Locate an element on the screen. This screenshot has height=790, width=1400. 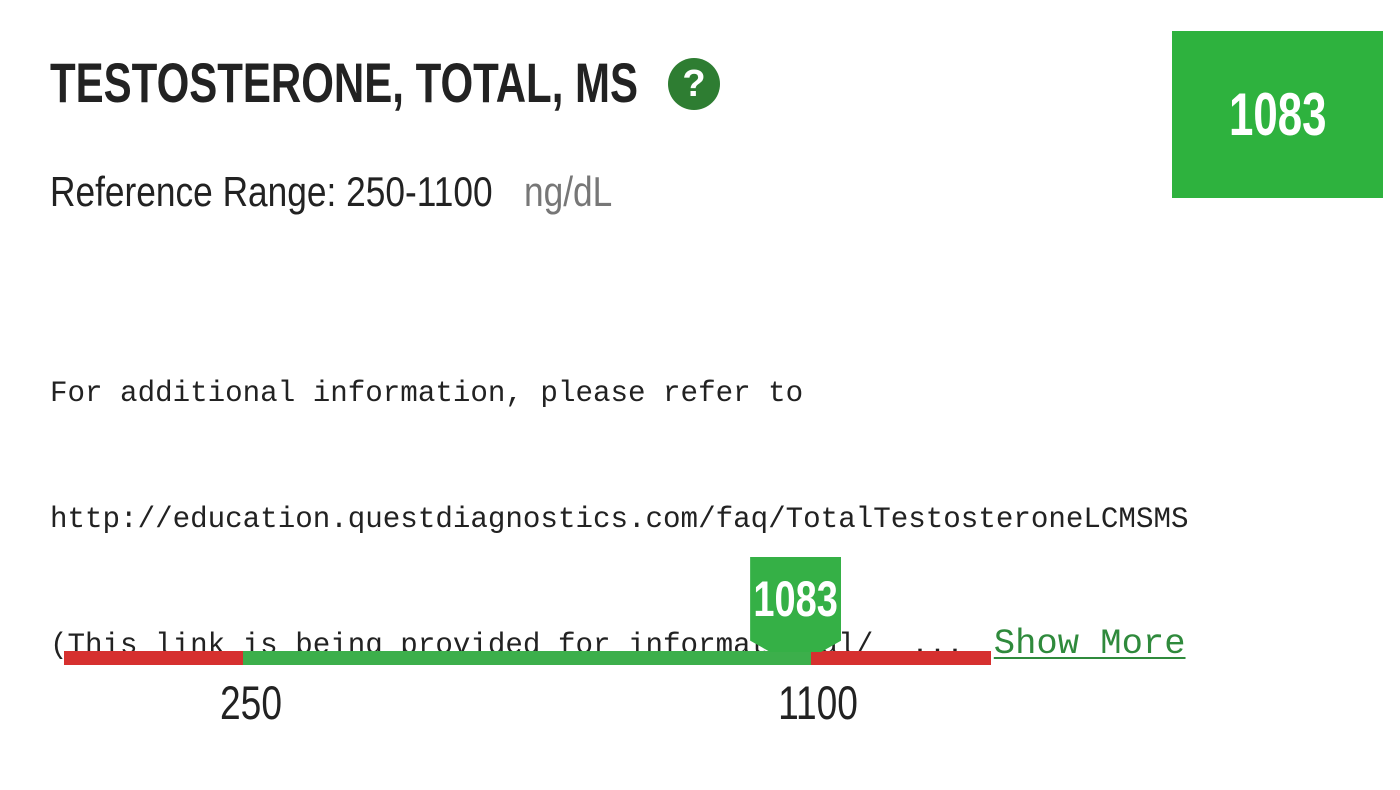
result-value-box: 1083 is located at coordinates (1277, 114).